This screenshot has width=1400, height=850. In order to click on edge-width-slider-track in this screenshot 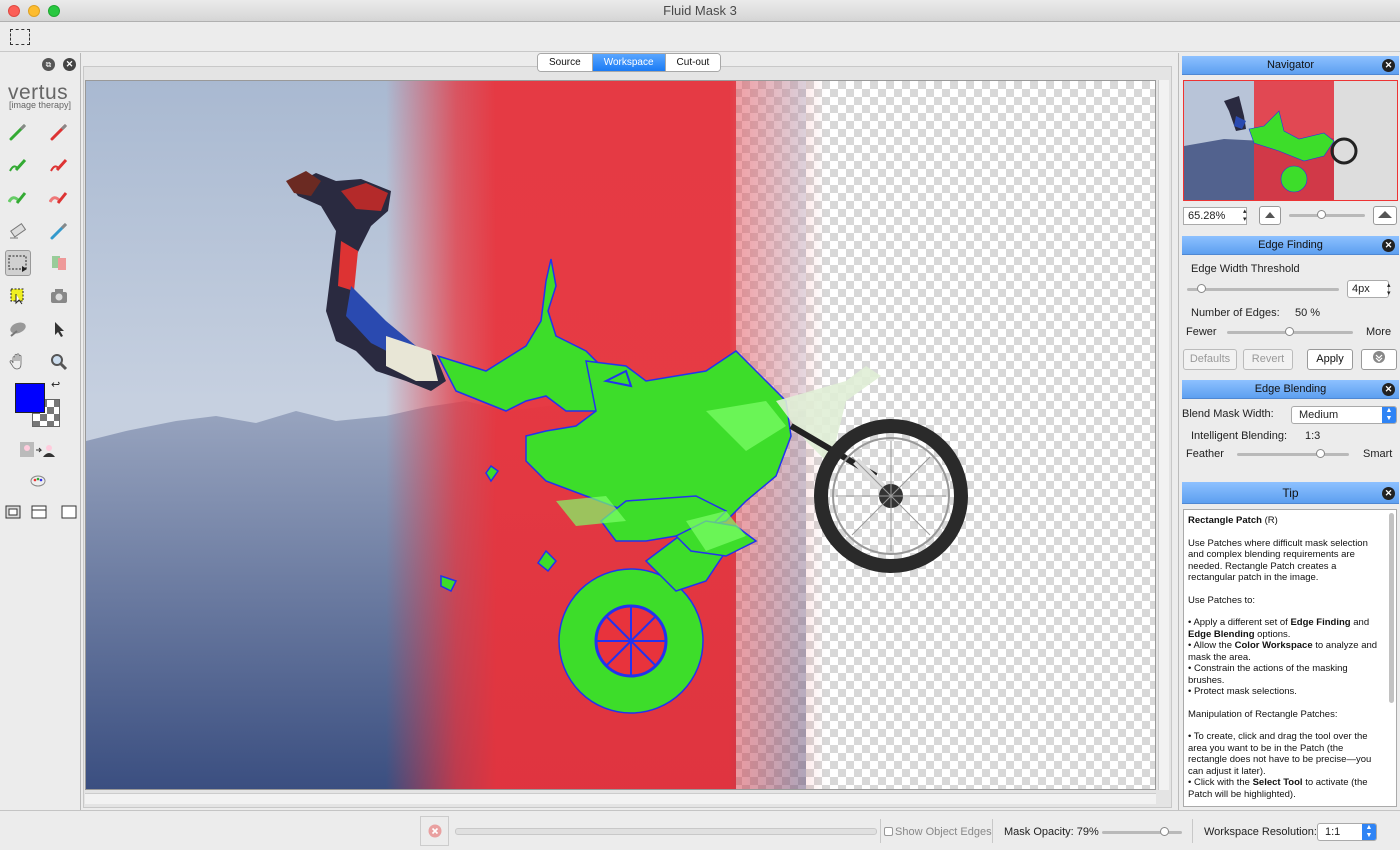, I will do `click(1263, 289)`.